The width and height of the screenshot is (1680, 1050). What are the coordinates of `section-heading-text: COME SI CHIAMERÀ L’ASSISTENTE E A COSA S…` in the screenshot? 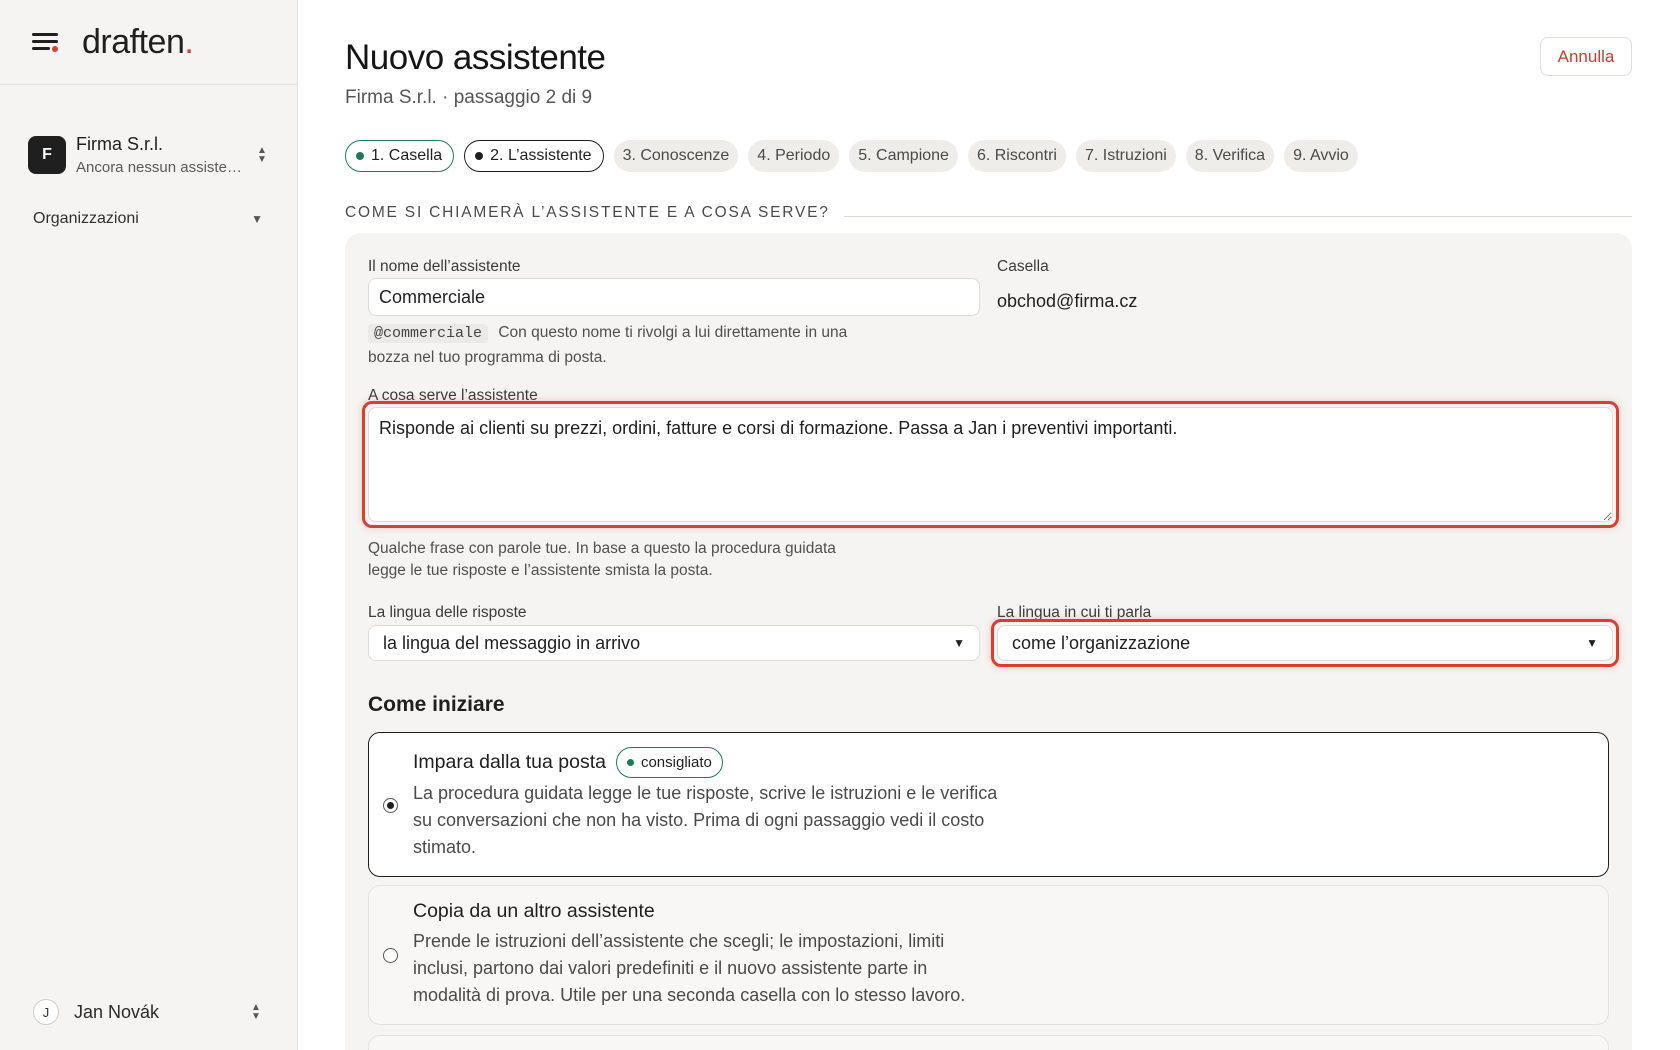 It's located at (587, 212).